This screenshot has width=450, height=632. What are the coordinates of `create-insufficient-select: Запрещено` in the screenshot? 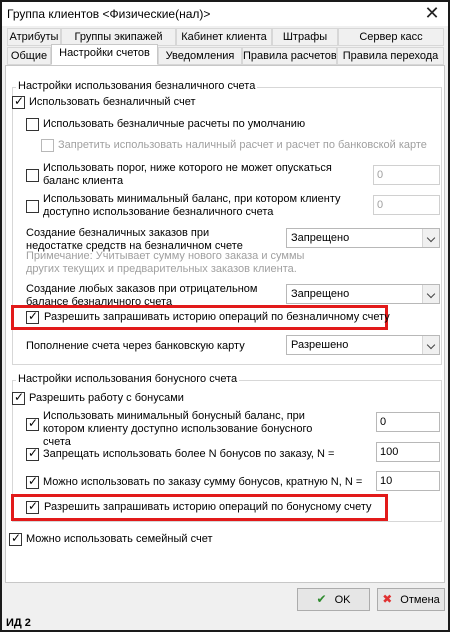 It's located at (363, 238).